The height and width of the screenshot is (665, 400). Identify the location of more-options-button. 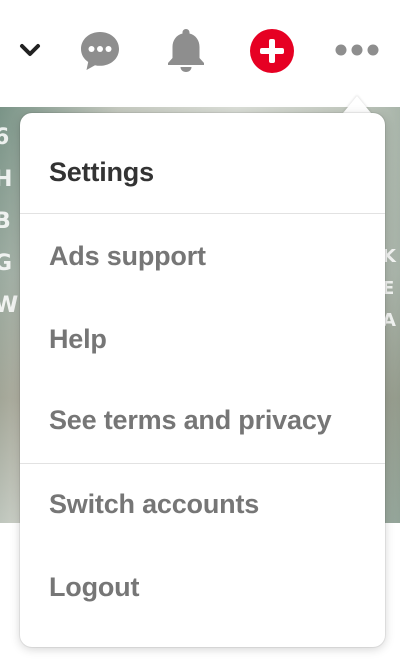
(357, 50).